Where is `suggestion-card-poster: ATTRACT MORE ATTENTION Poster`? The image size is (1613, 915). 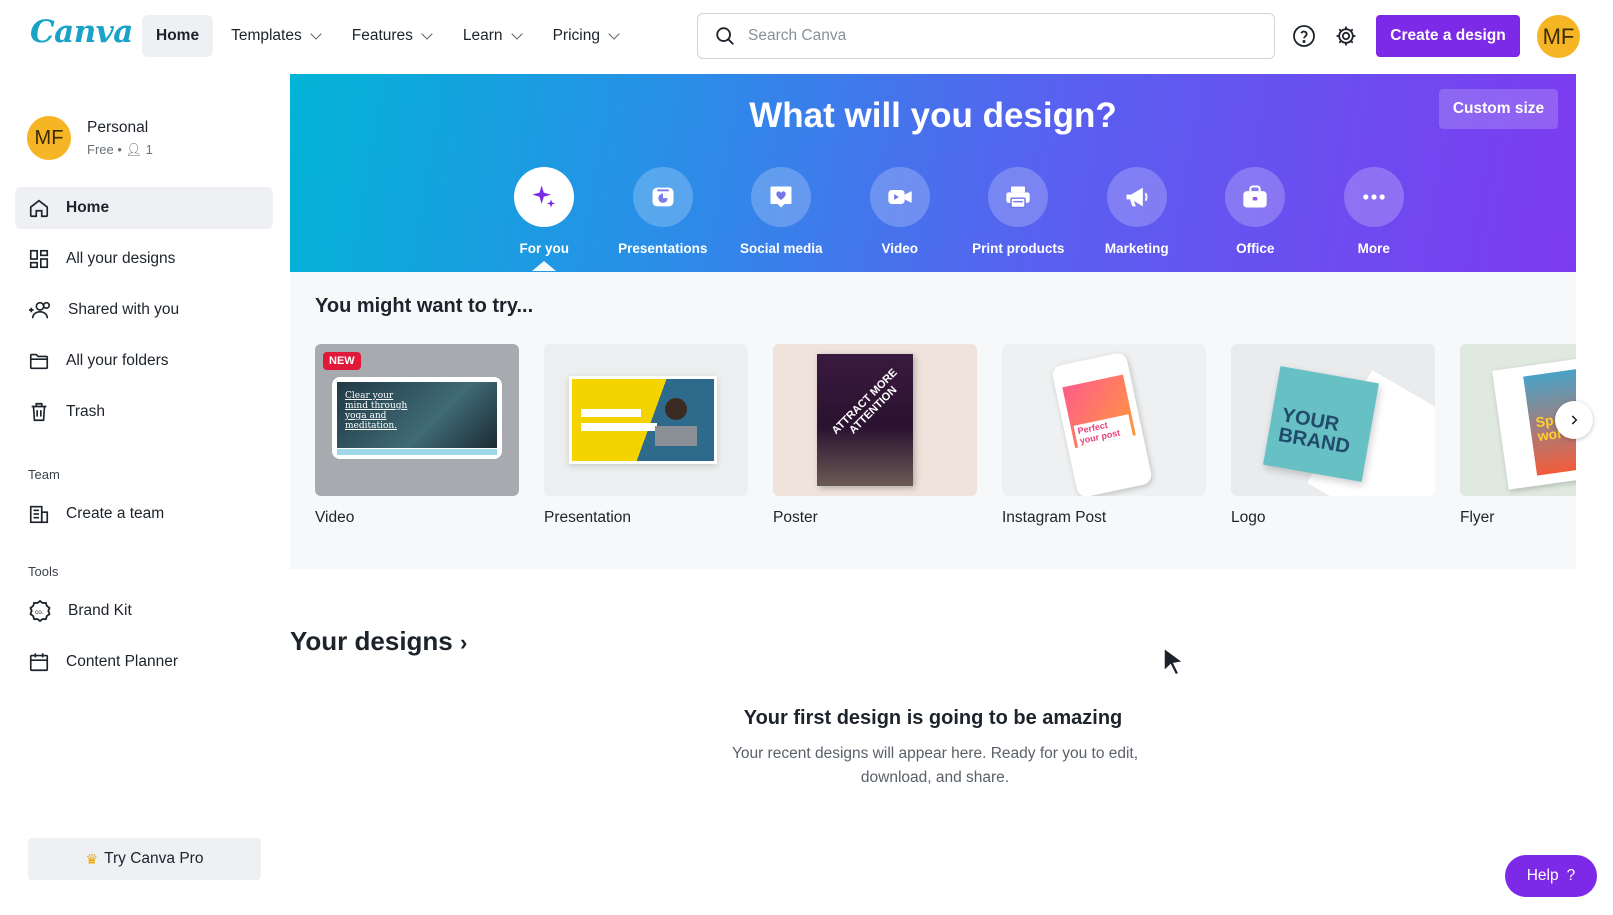 suggestion-card-poster: ATTRACT MORE ATTENTION Poster is located at coordinates (875, 435).